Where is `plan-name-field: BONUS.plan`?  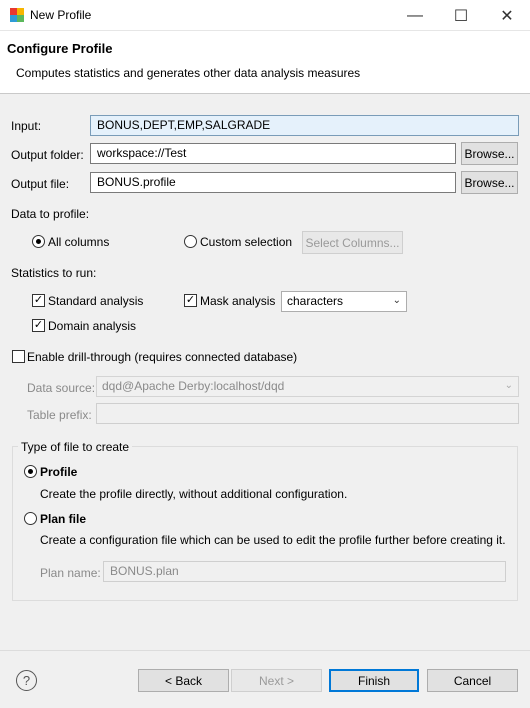 plan-name-field: BONUS.plan is located at coordinates (304, 571).